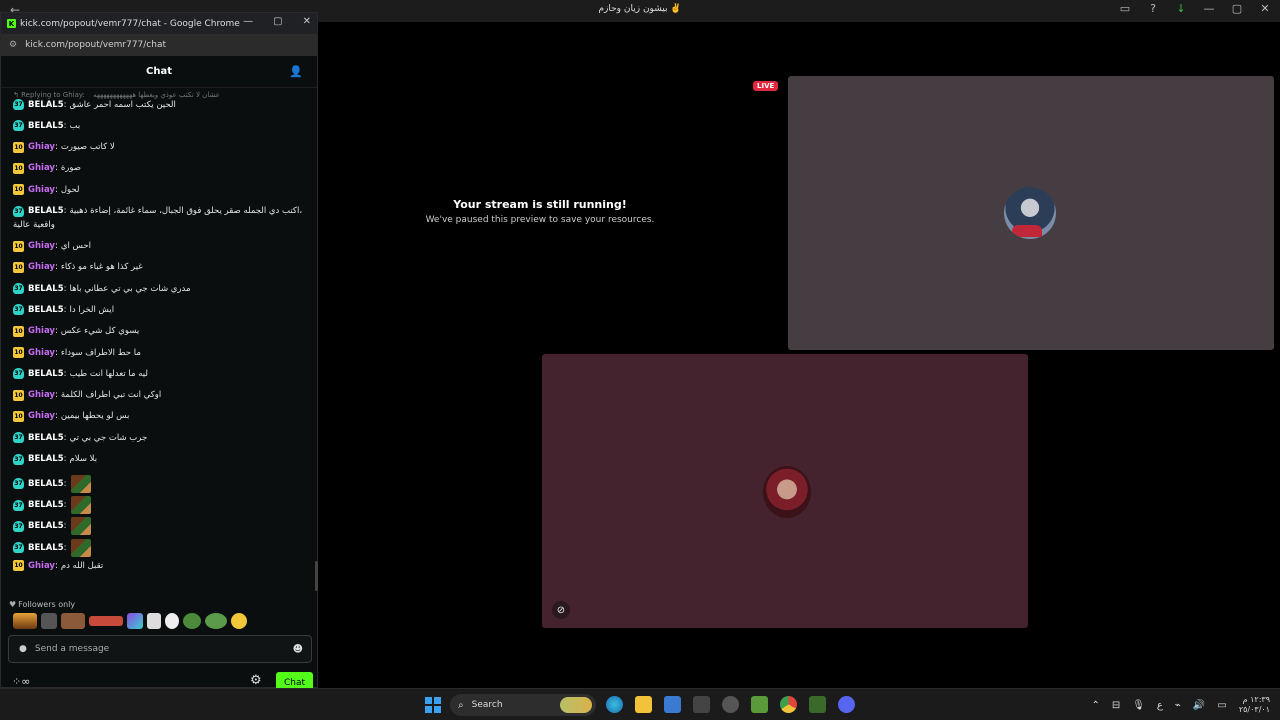  What do you see at coordinates (64, 147) in the screenshot?
I see `chat-message: 10 Ghiay: لا كاتب صيورت` at bounding box center [64, 147].